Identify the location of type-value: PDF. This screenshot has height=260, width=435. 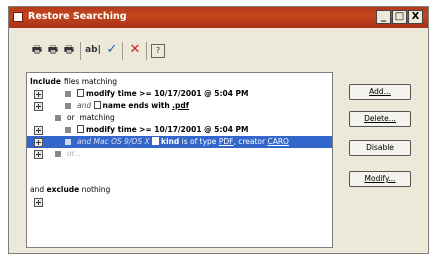
(226, 141).